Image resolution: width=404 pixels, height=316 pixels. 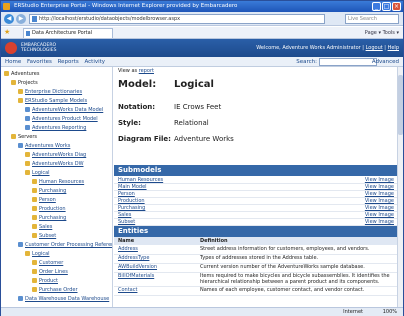 What do you see at coordinates (28, 137) in the screenshot?
I see `tree-item-label: Servers` at bounding box center [28, 137].